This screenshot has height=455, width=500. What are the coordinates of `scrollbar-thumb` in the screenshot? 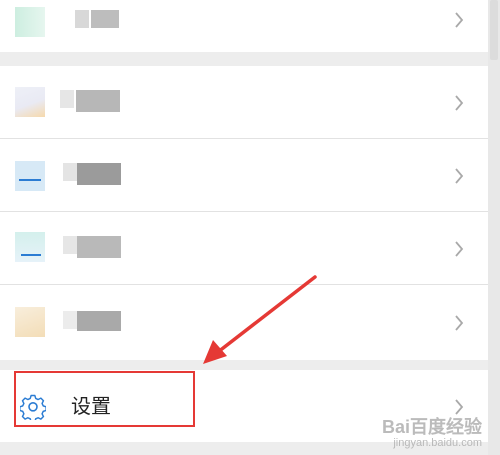 It's located at (494, 30).